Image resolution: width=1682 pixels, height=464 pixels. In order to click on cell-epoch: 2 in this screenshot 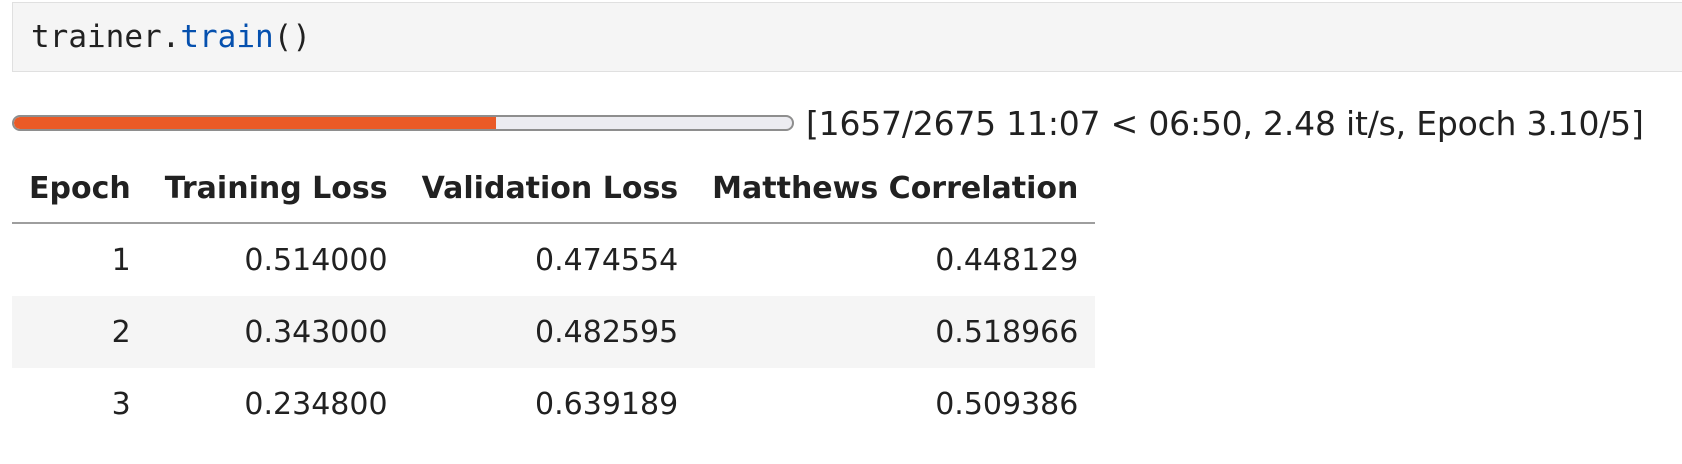, I will do `click(80, 332)`.